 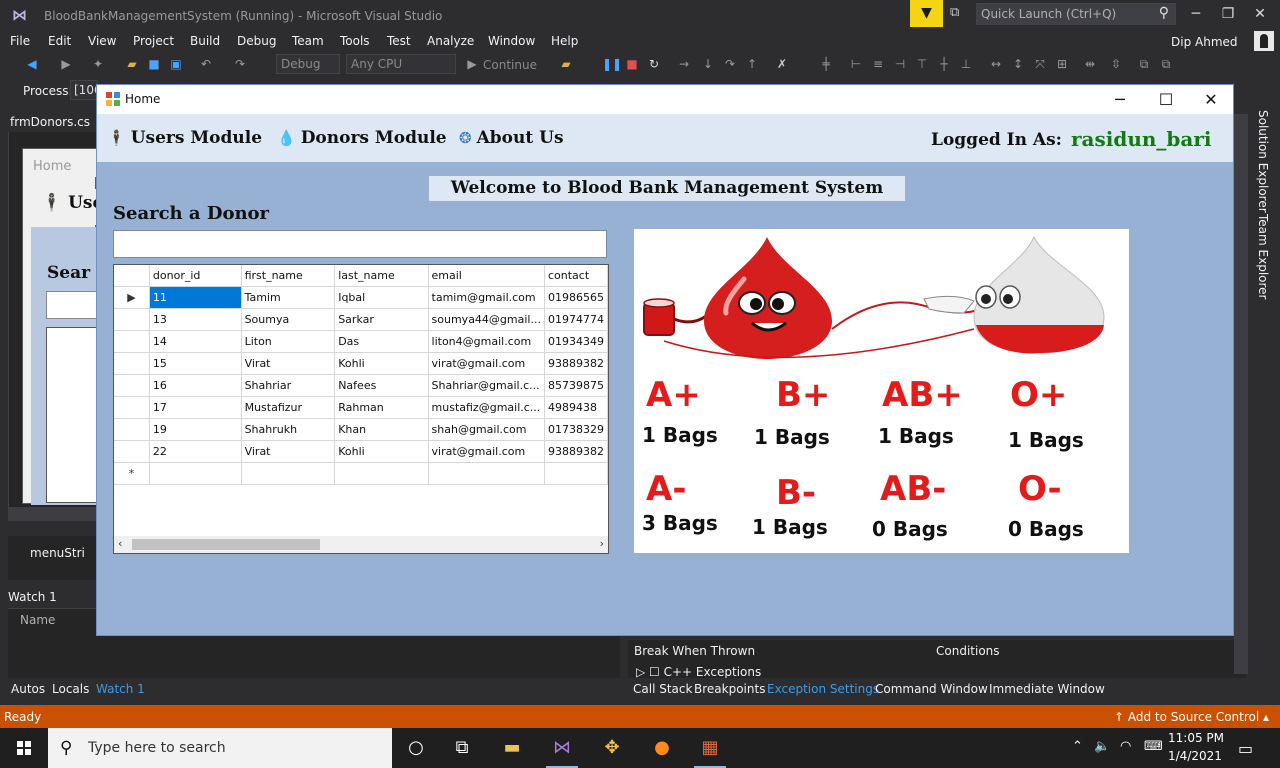 What do you see at coordinates (576, 341) in the screenshot?
I see `table-cell: 01934349` at bounding box center [576, 341].